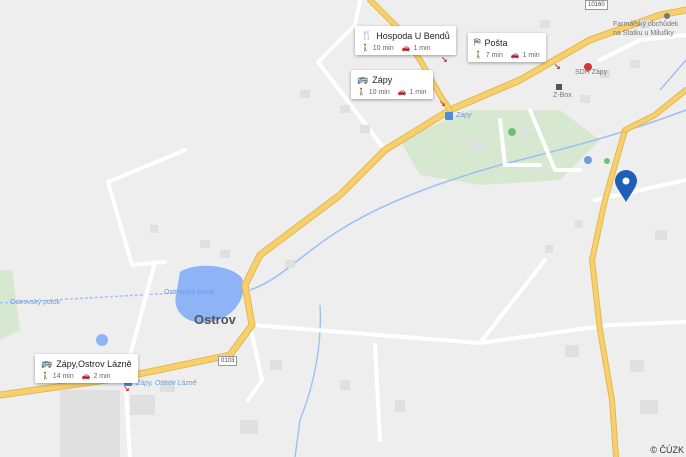 The image size is (686, 457). Describe the element at coordinates (596, 5) in the screenshot. I see `road-number-badge: 10160` at that location.